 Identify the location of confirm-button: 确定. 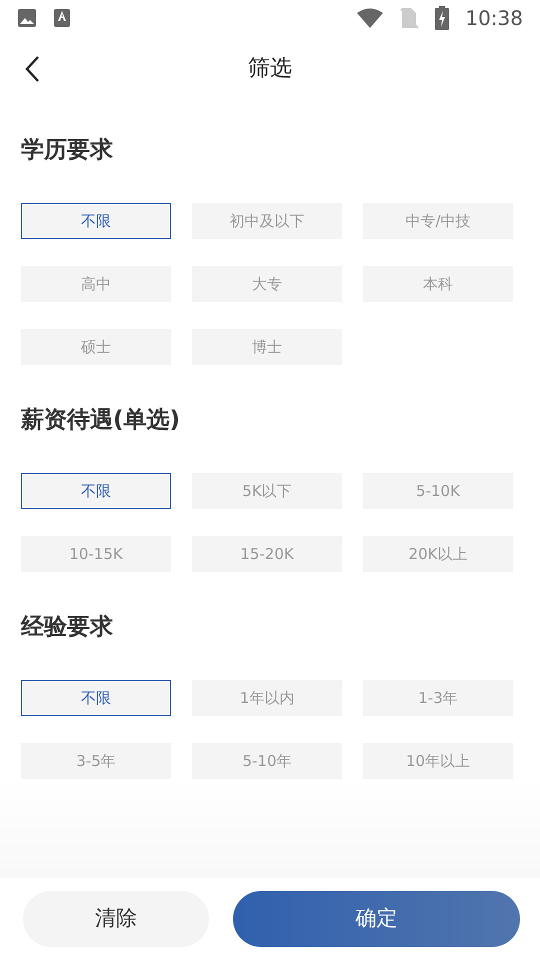
(376, 919).